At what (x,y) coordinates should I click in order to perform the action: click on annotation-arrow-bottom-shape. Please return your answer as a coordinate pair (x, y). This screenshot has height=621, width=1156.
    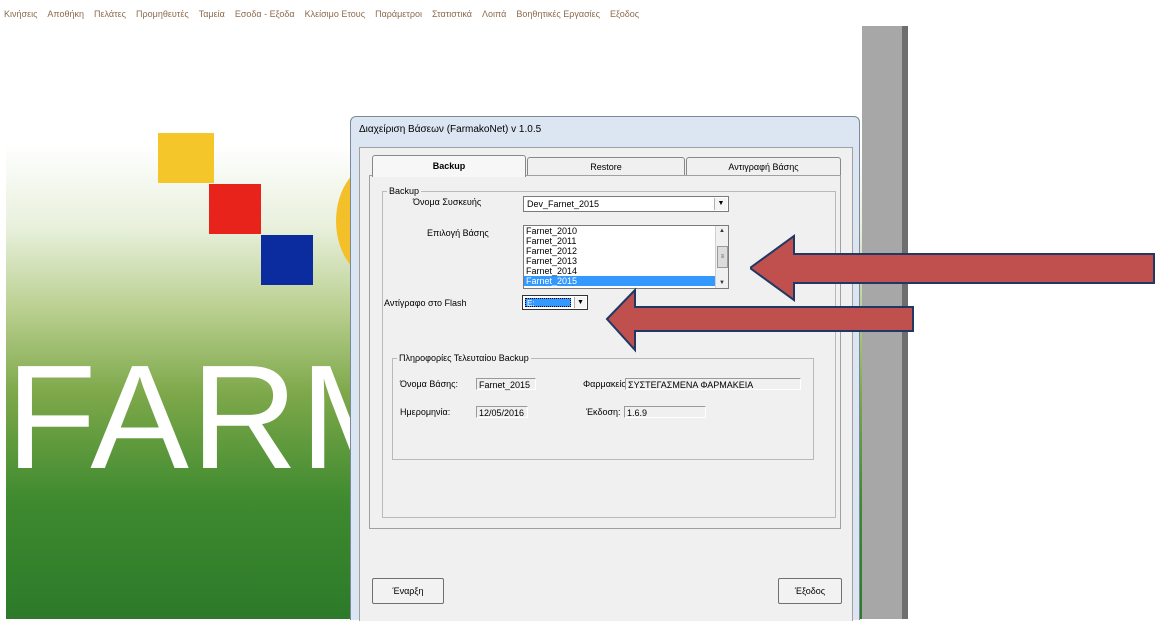
    Looking at the image, I should click on (759, 320).